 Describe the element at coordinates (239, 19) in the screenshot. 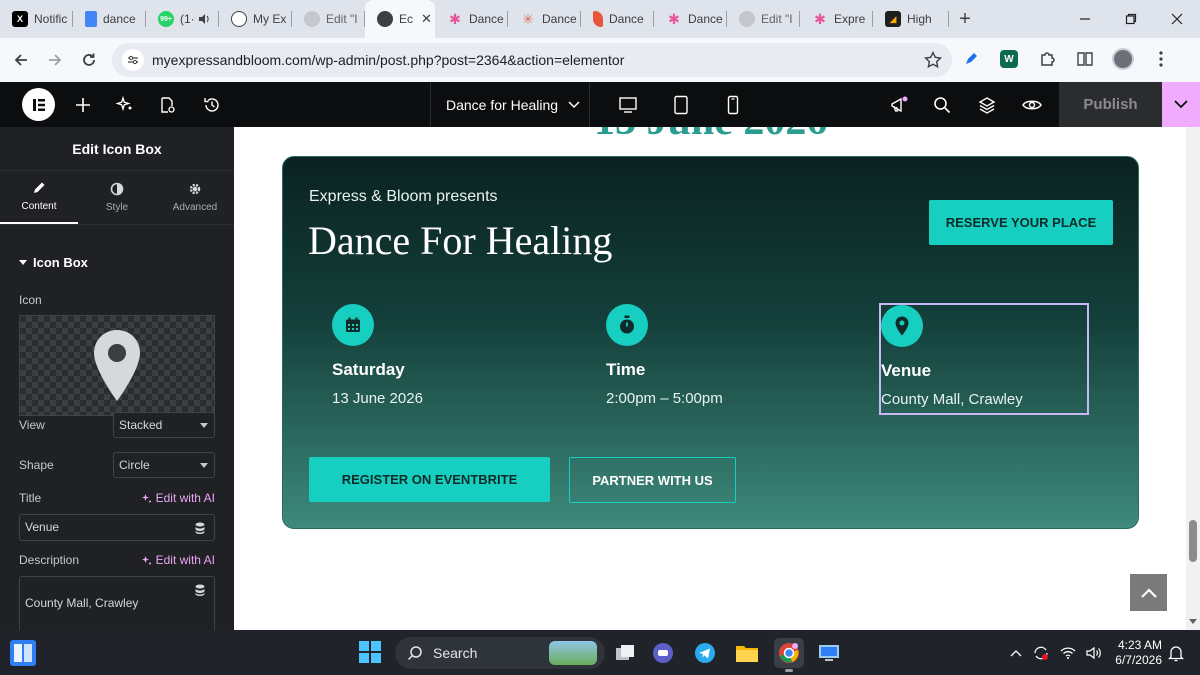

I see `openai-icon` at that location.